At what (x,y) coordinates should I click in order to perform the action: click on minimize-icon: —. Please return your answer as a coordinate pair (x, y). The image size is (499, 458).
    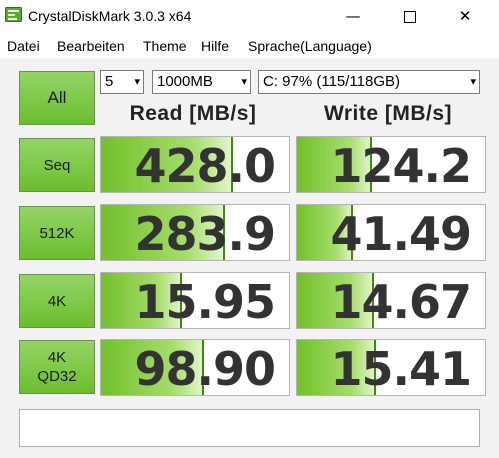
    Looking at the image, I should click on (353, 16).